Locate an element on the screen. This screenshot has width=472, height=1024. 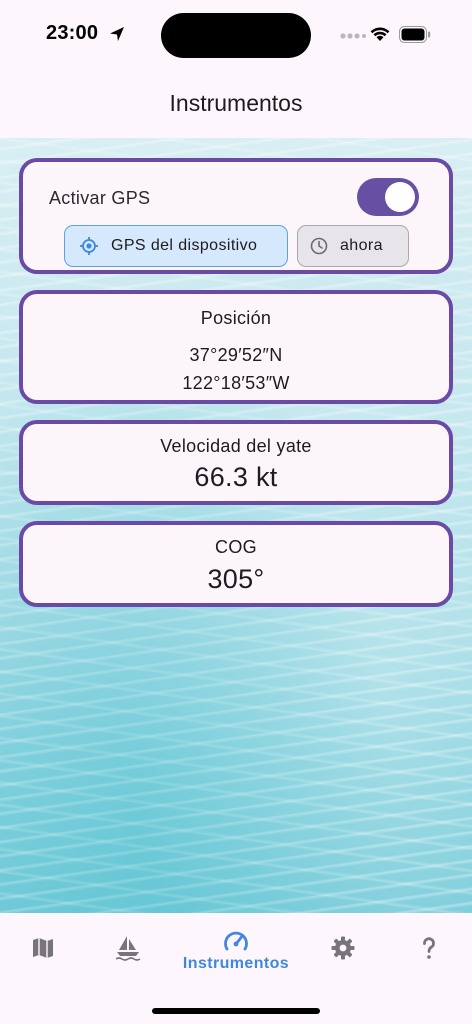
location-arrow-icon is located at coordinates (117, 34).